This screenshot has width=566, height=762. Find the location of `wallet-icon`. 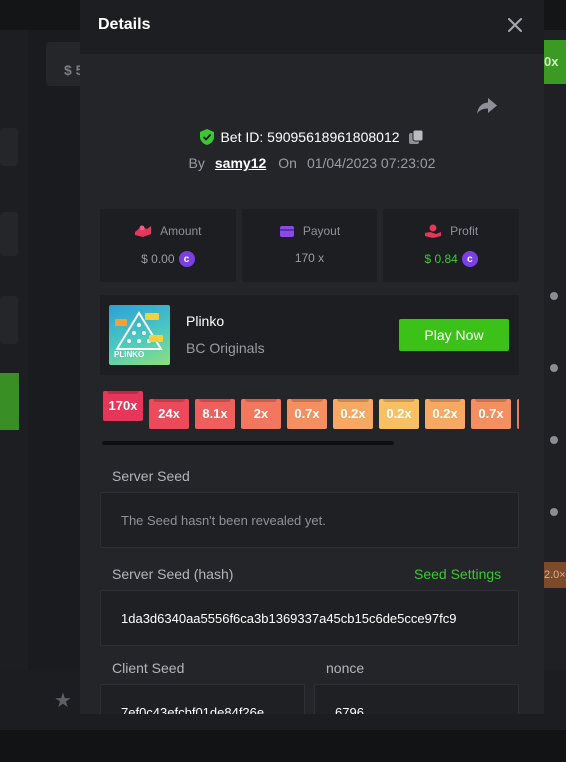

wallet-icon is located at coordinates (286, 231).